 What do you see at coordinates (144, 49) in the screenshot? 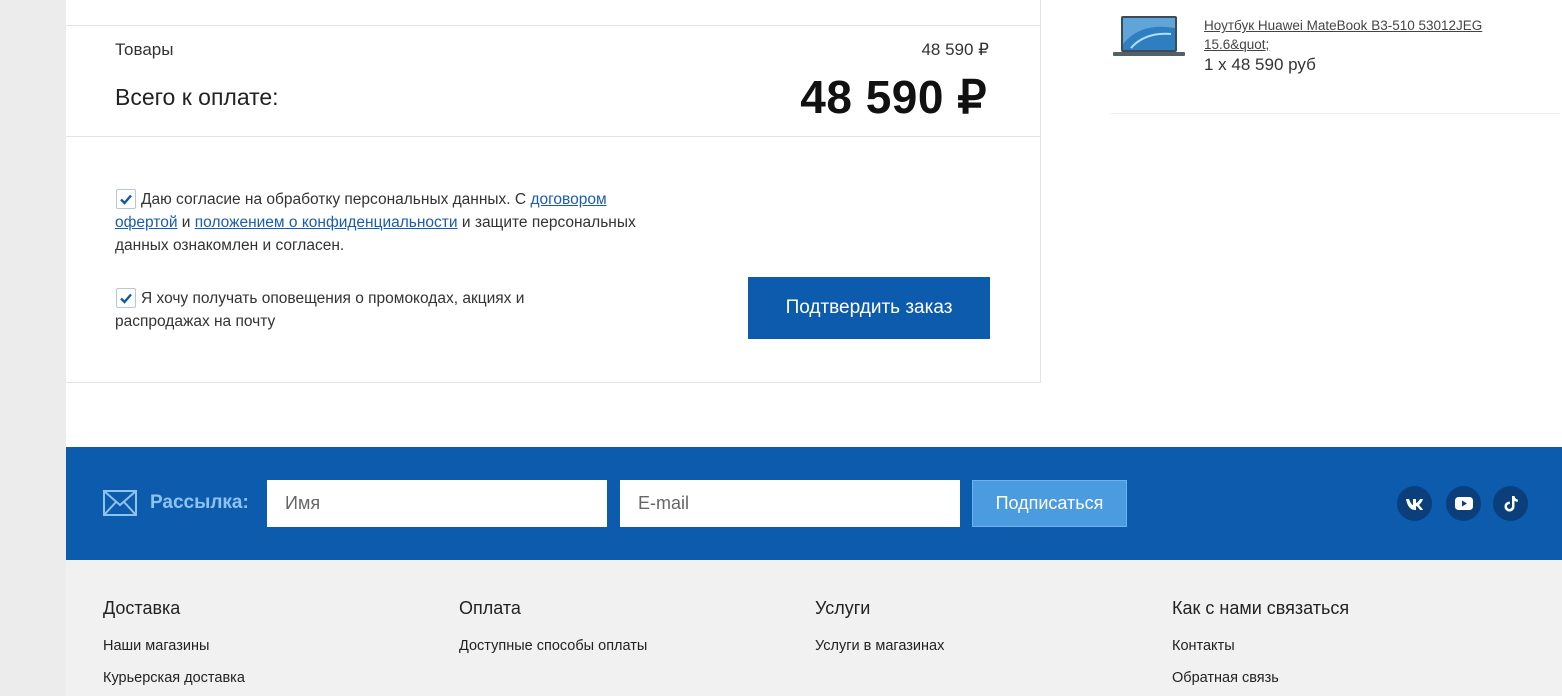
I see `goods-label: Товары` at bounding box center [144, 49].